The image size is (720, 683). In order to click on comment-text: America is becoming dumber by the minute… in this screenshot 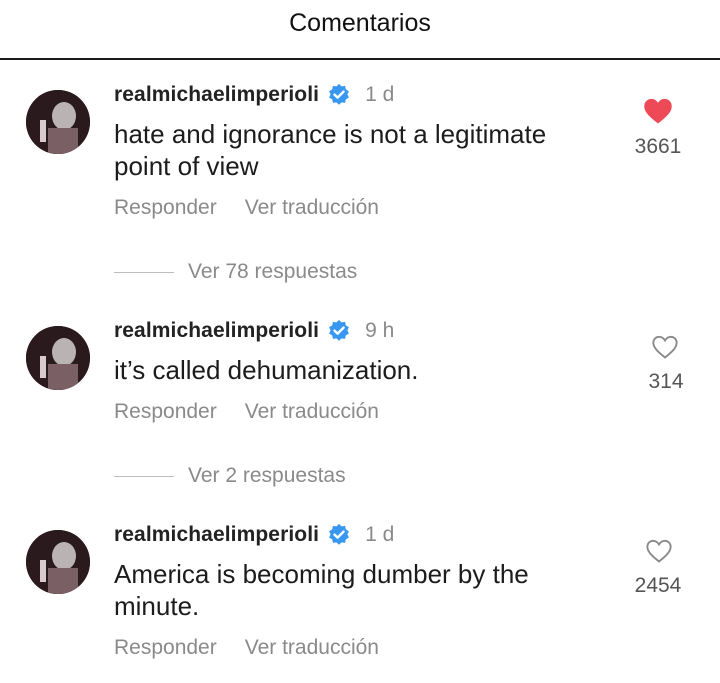, I will do `click(321, 590)`.